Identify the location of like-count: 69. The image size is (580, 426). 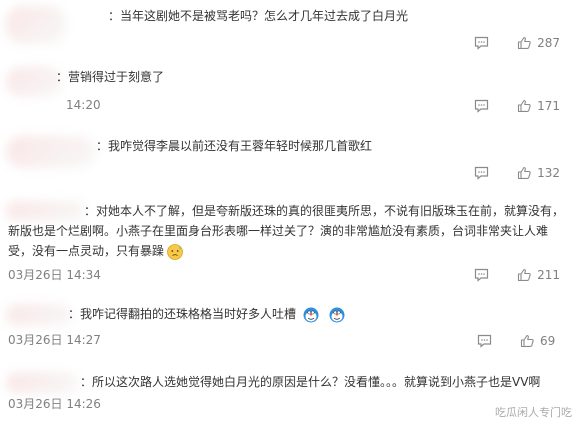
(548, 341).